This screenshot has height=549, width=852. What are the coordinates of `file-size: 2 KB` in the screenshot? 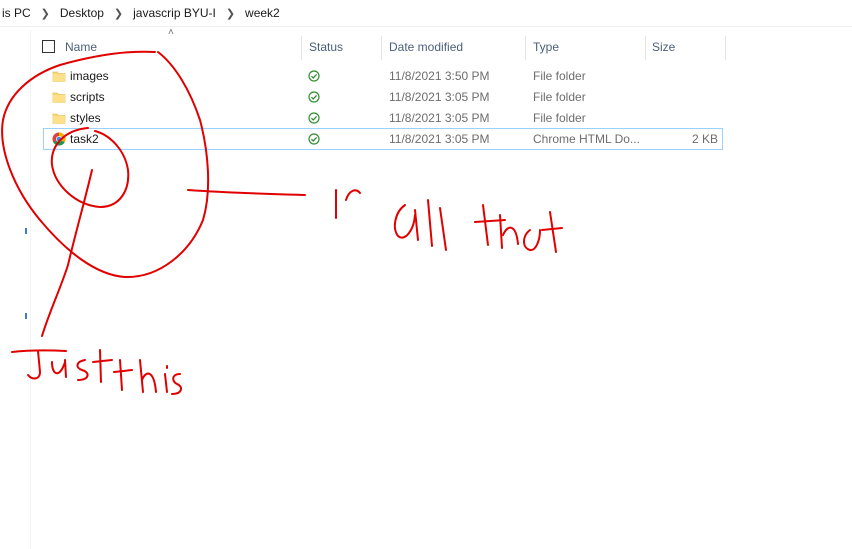 It's located at (704, 139).